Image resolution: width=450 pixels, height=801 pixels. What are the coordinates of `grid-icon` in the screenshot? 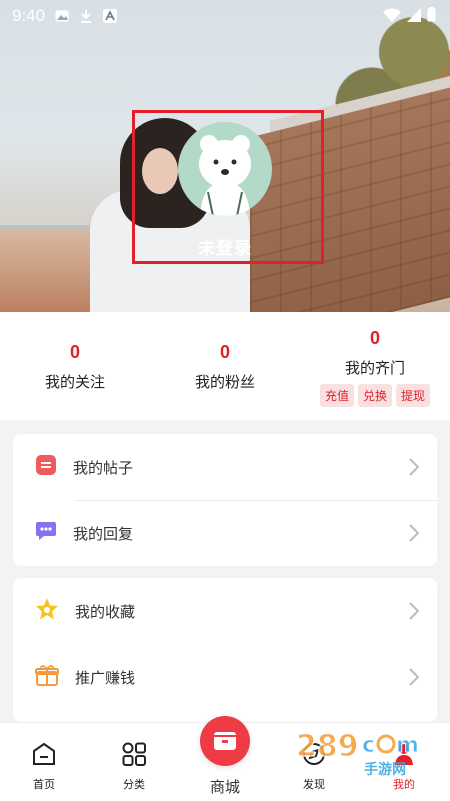 It's located at (134, 754).